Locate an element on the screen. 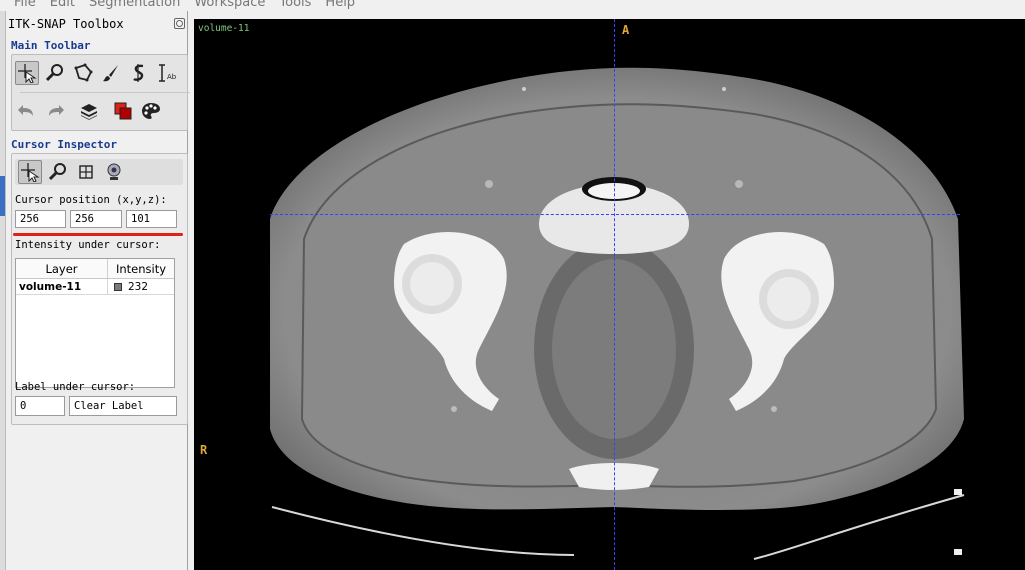 The height and width of the screenshot is (570, 1025). toolbox-title: ITK-SNAP Toolbox is located at coordinates (66, 24).